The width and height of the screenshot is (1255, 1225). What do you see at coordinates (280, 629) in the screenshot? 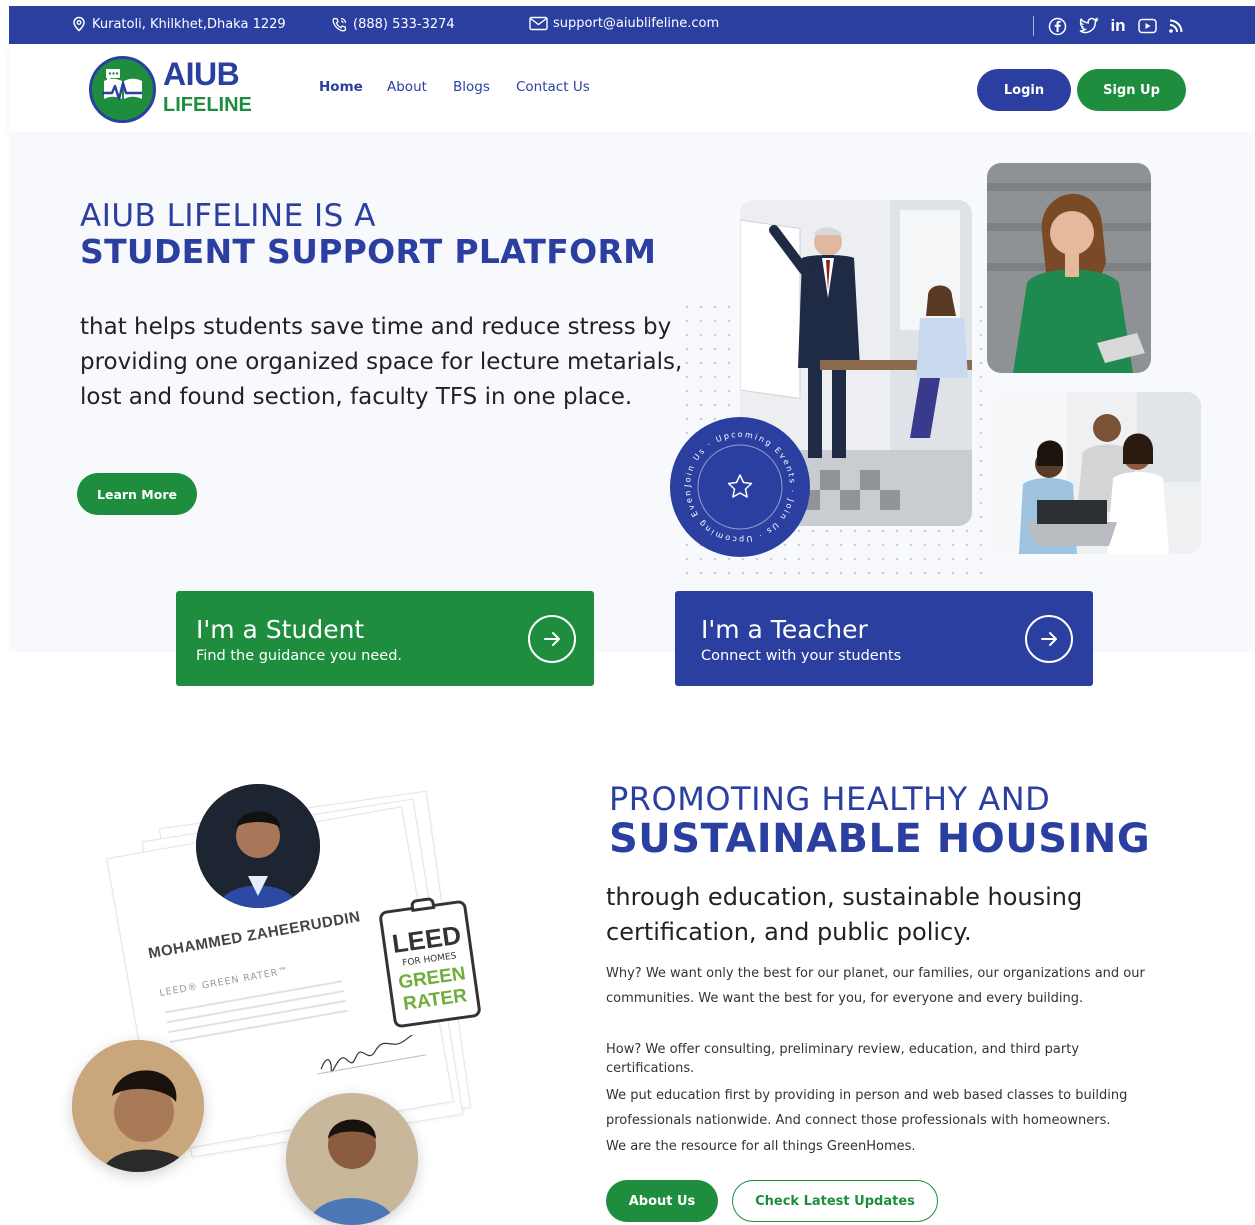
I see `student-card-title: I'm a Student` at bounding box center [280, 629].